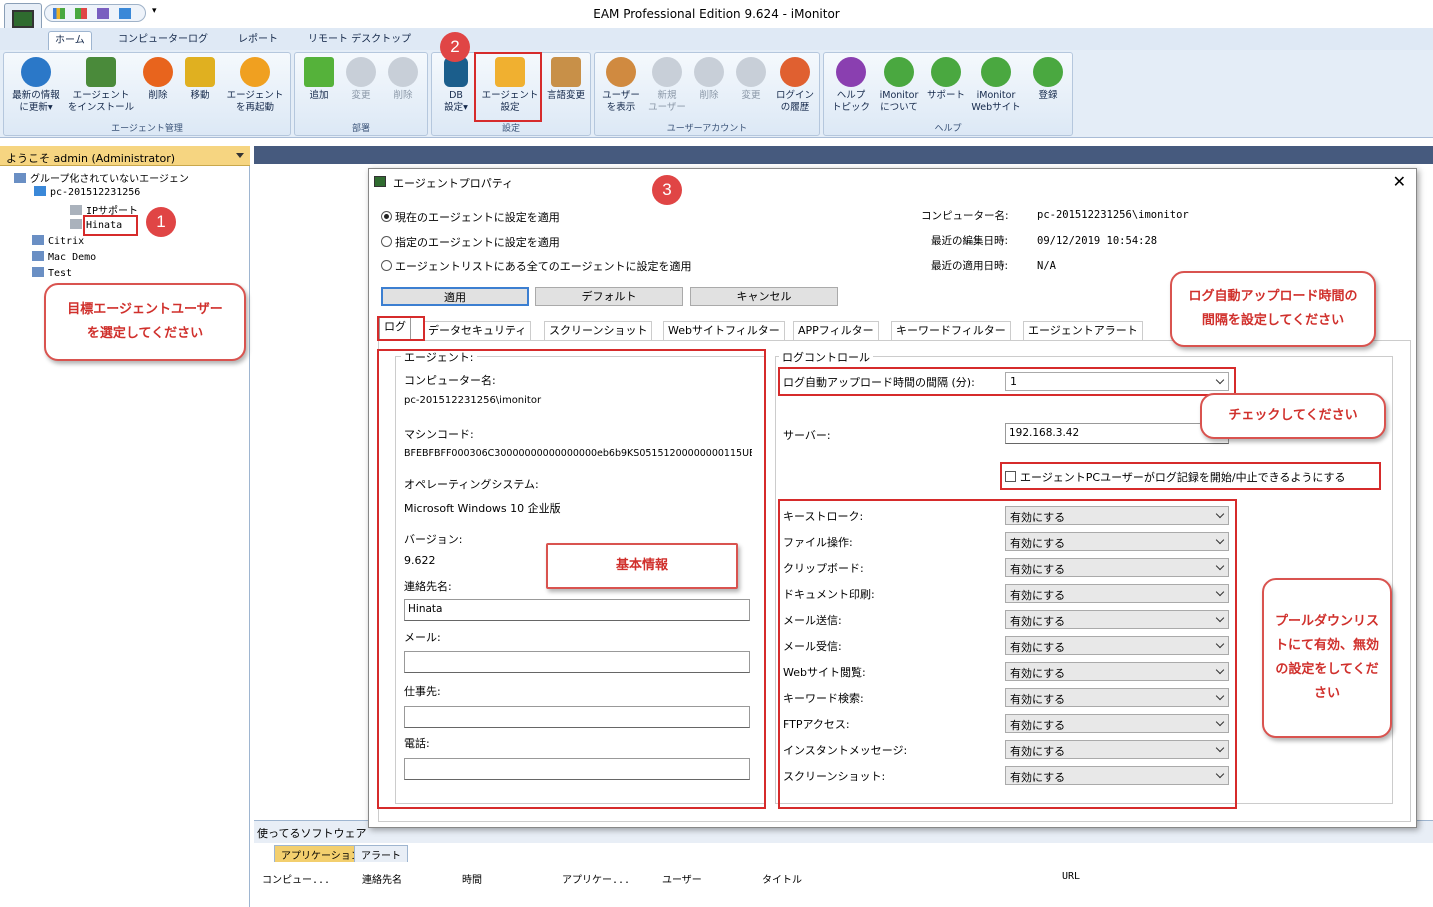 Image resolution: width=1433 pixels, height=907 pixels. I want to click on about-button: iMonitor について, so click(899, 85).